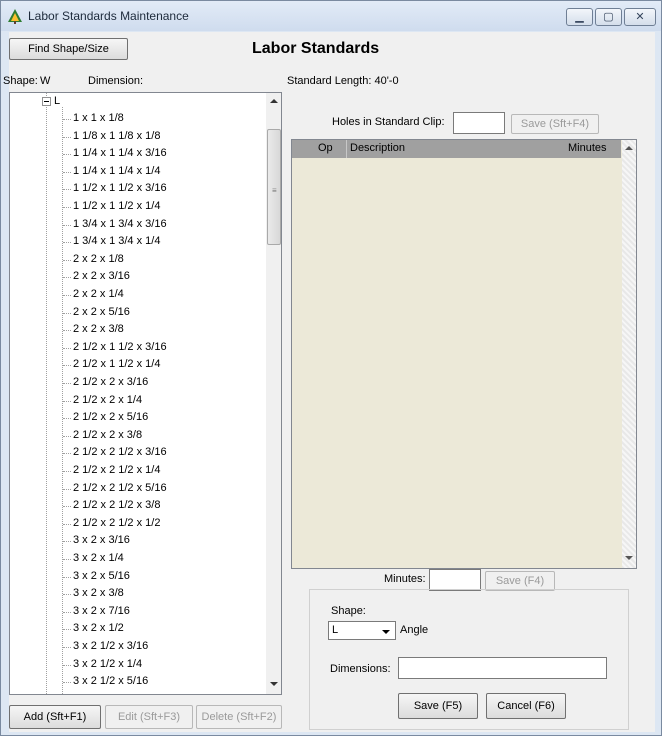  What do you see at coordinates (101, 540) in the screenshot?
I see `tree-item: 3 x 2 x 3/16` at bounding box center [101, 540].